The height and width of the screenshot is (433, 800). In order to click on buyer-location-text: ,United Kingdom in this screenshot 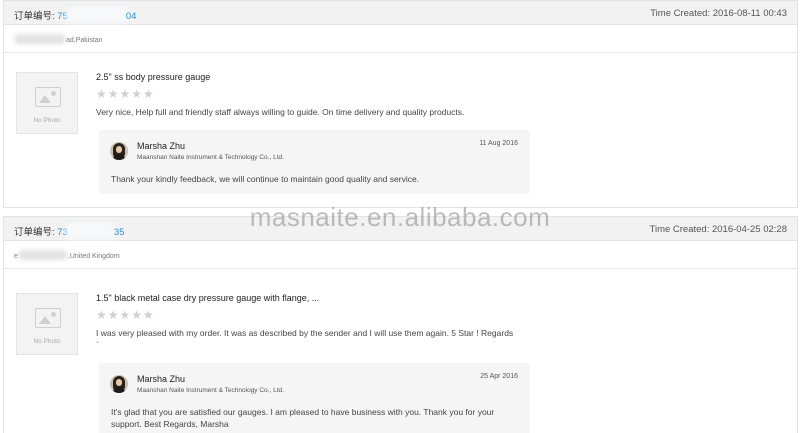, I will do `click(93, 256)`.